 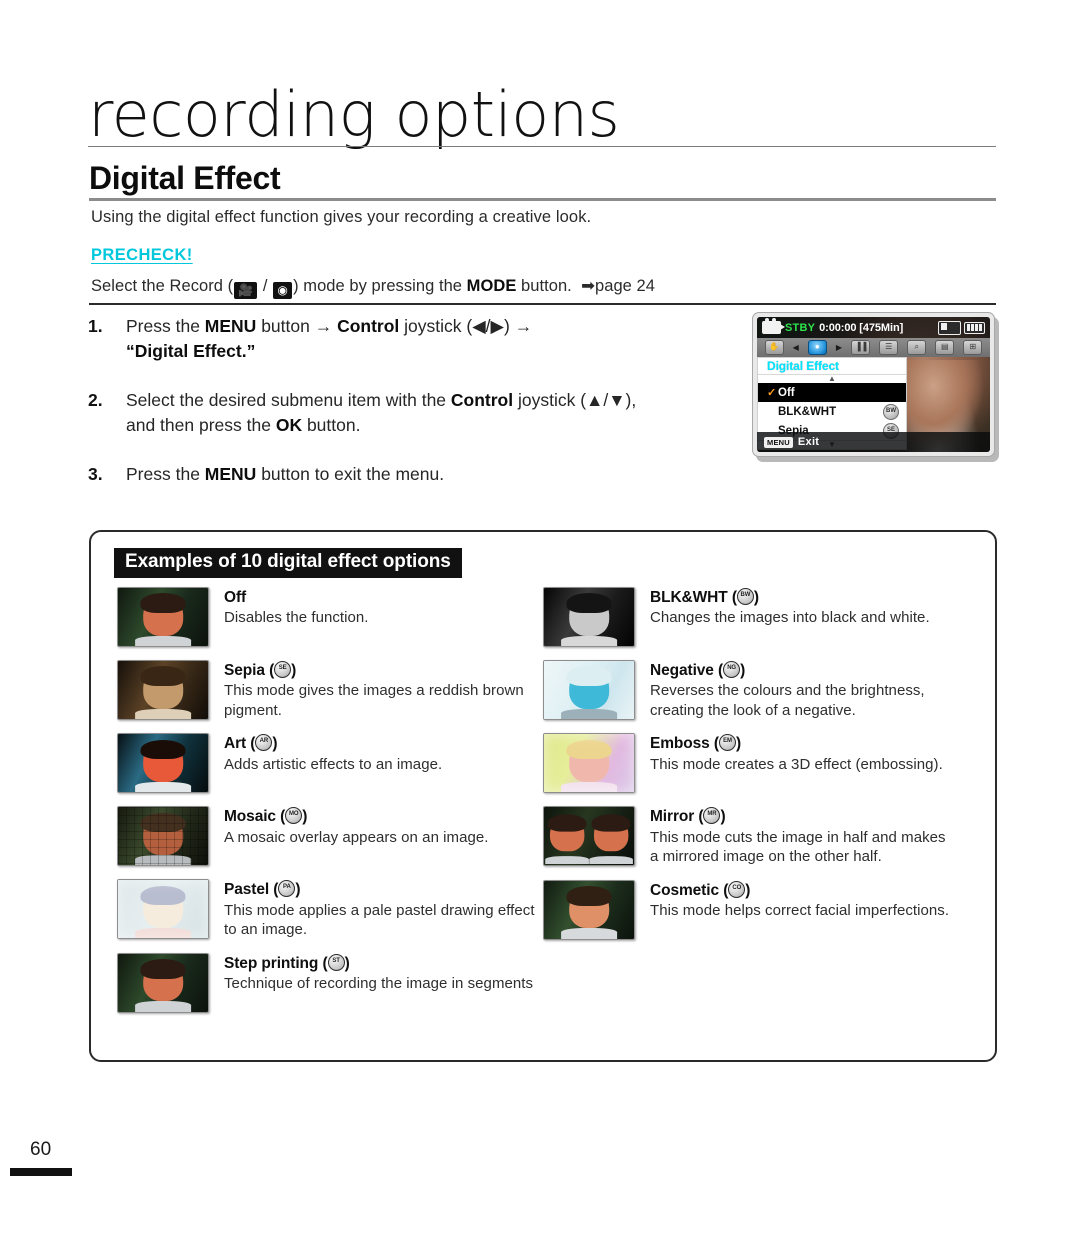 What do you see at coordinates (542, 146) in the screenshot?
I see `chapter-divider` at bounding box center [542, 146].